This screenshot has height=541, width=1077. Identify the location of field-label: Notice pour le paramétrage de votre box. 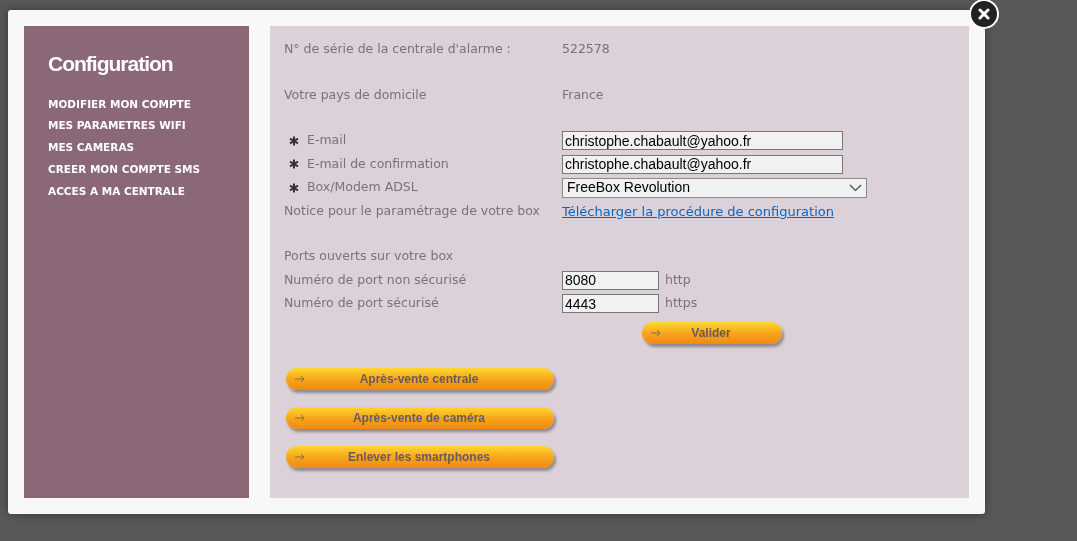
(412, 210).